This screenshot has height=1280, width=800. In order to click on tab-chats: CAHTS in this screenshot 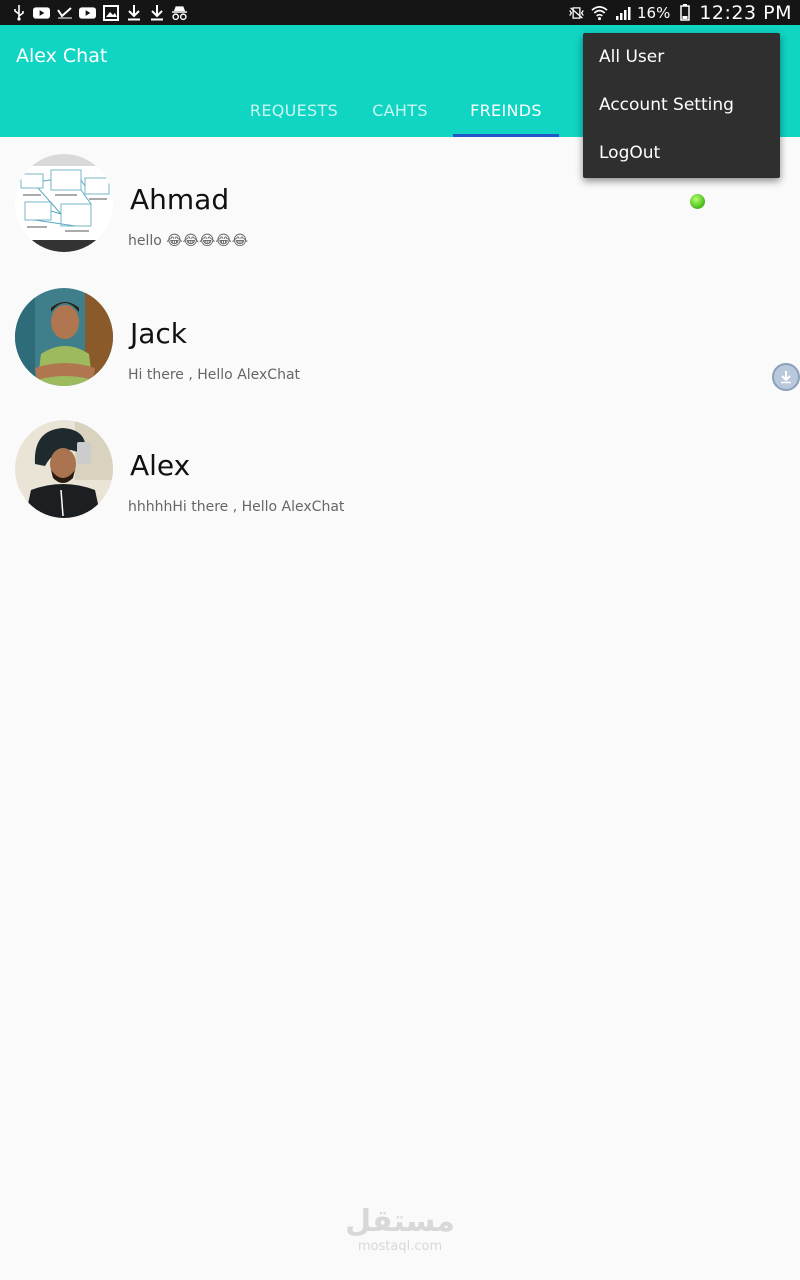, I will do `click(400, 119)`.